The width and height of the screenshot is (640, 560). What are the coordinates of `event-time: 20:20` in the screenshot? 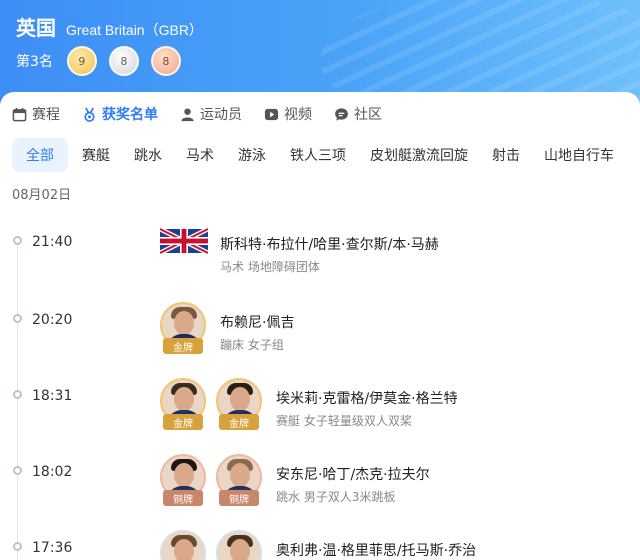 It's located at (52, 320).